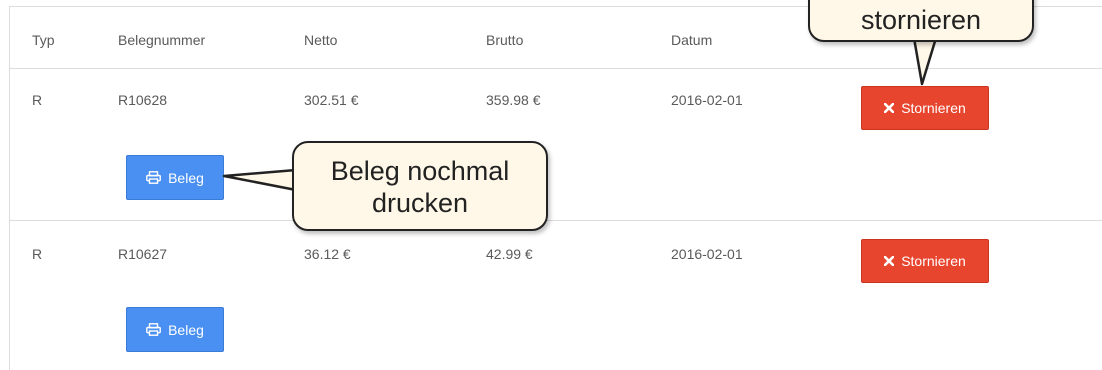  Describe the element at coordinates (420, 203) in the screenshot. I see `callout-beleg-line2: drucken` at that location.